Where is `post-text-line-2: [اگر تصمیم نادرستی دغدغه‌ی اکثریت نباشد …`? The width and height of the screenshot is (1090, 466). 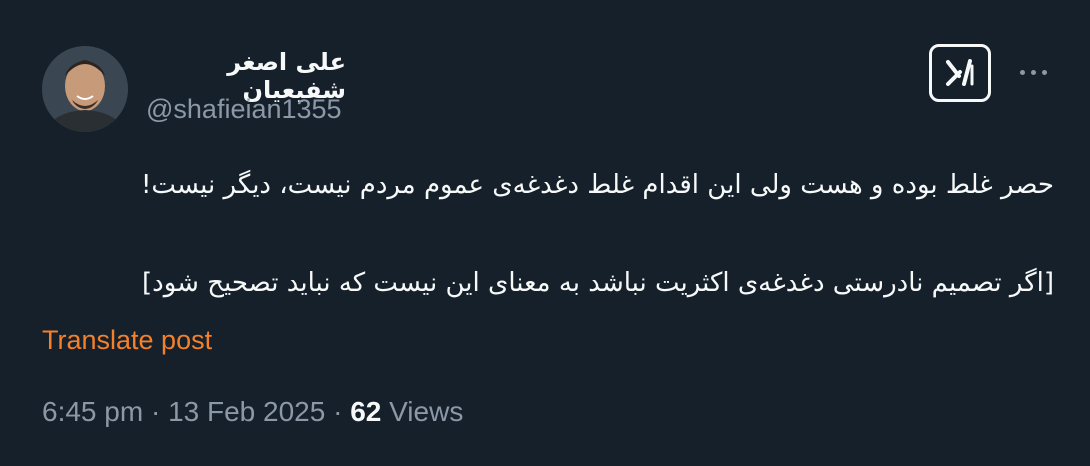 post-text-line-2: [اگر تصمیم نادرستی دغدغه‌ی اکثریت نباشد … is located at coordinates (598, 283).